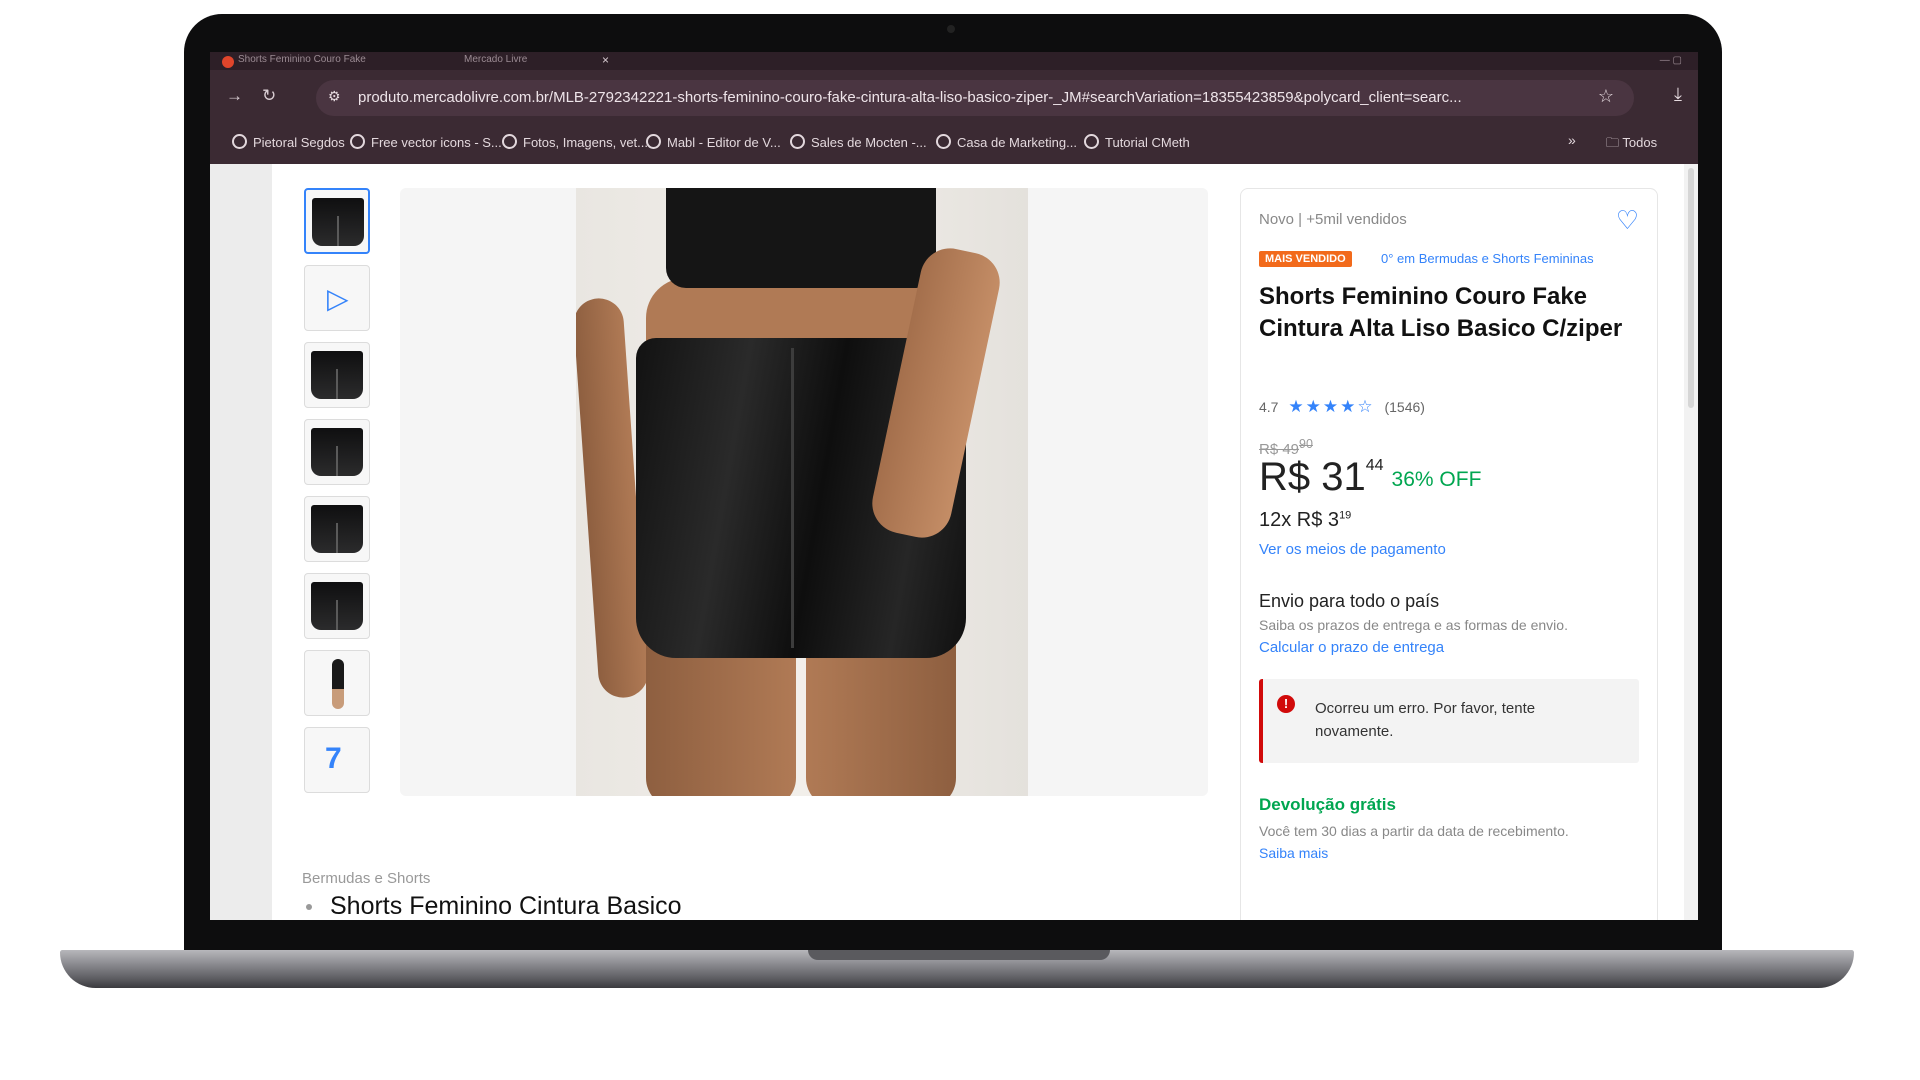 This screenshot has height=1080, width=1920. I want to click on window-controls: — ▢, so click(1671, 60).